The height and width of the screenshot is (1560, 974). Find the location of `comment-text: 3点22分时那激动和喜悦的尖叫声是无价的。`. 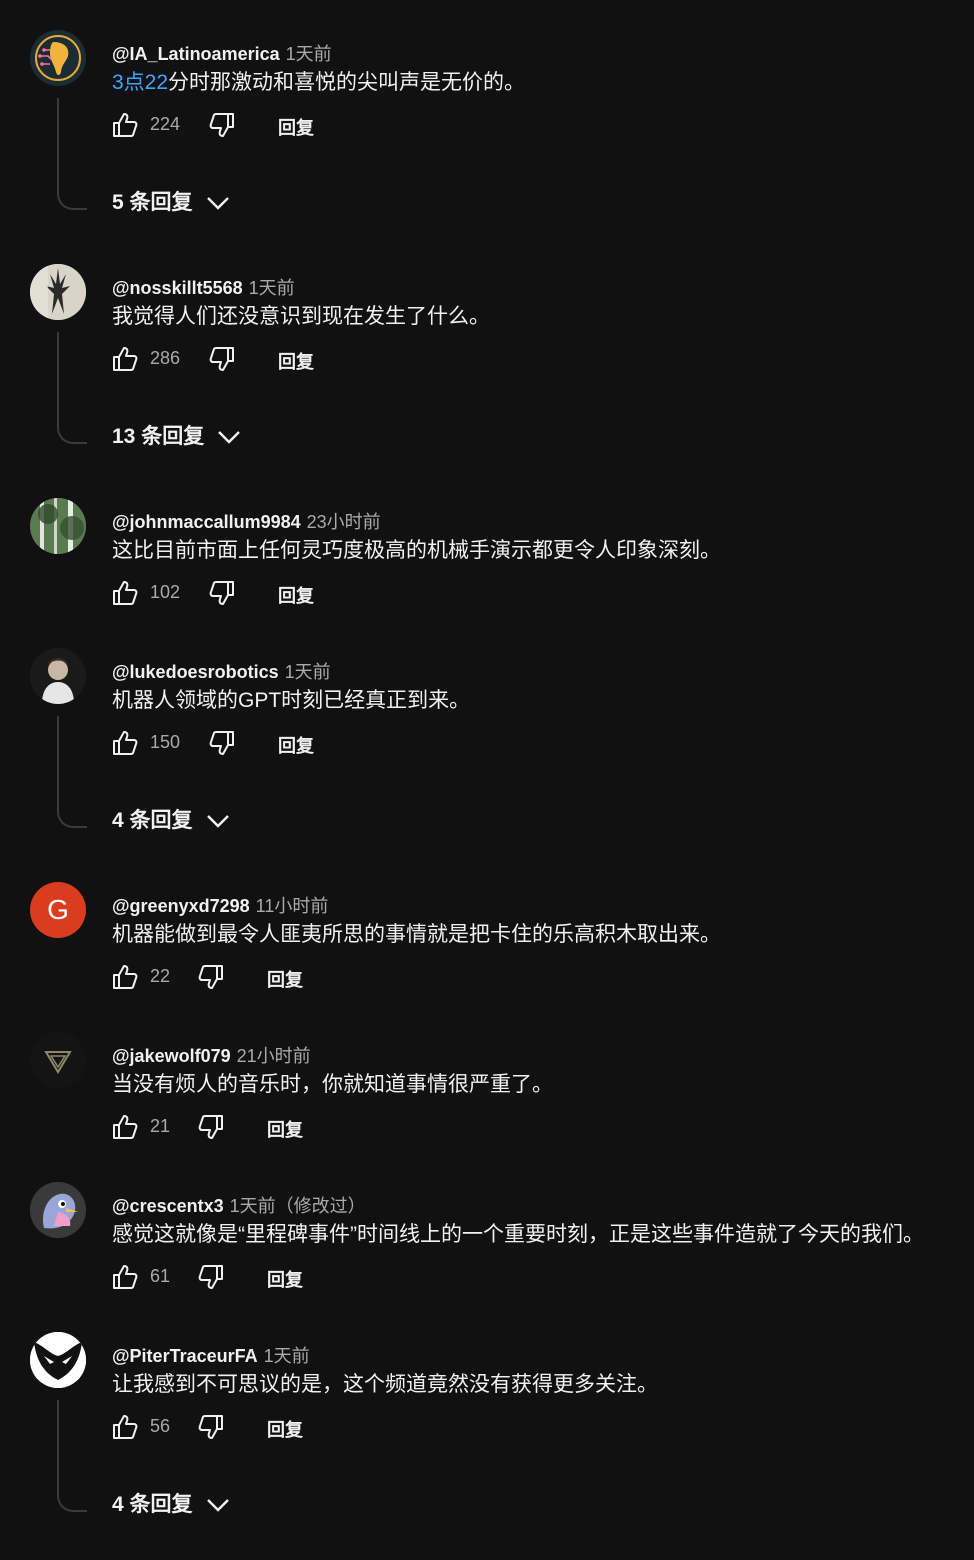

comment-text: 3点22分时那激动和喜悦的尖叫声是无价的。 is located at coordinates (318, 81).